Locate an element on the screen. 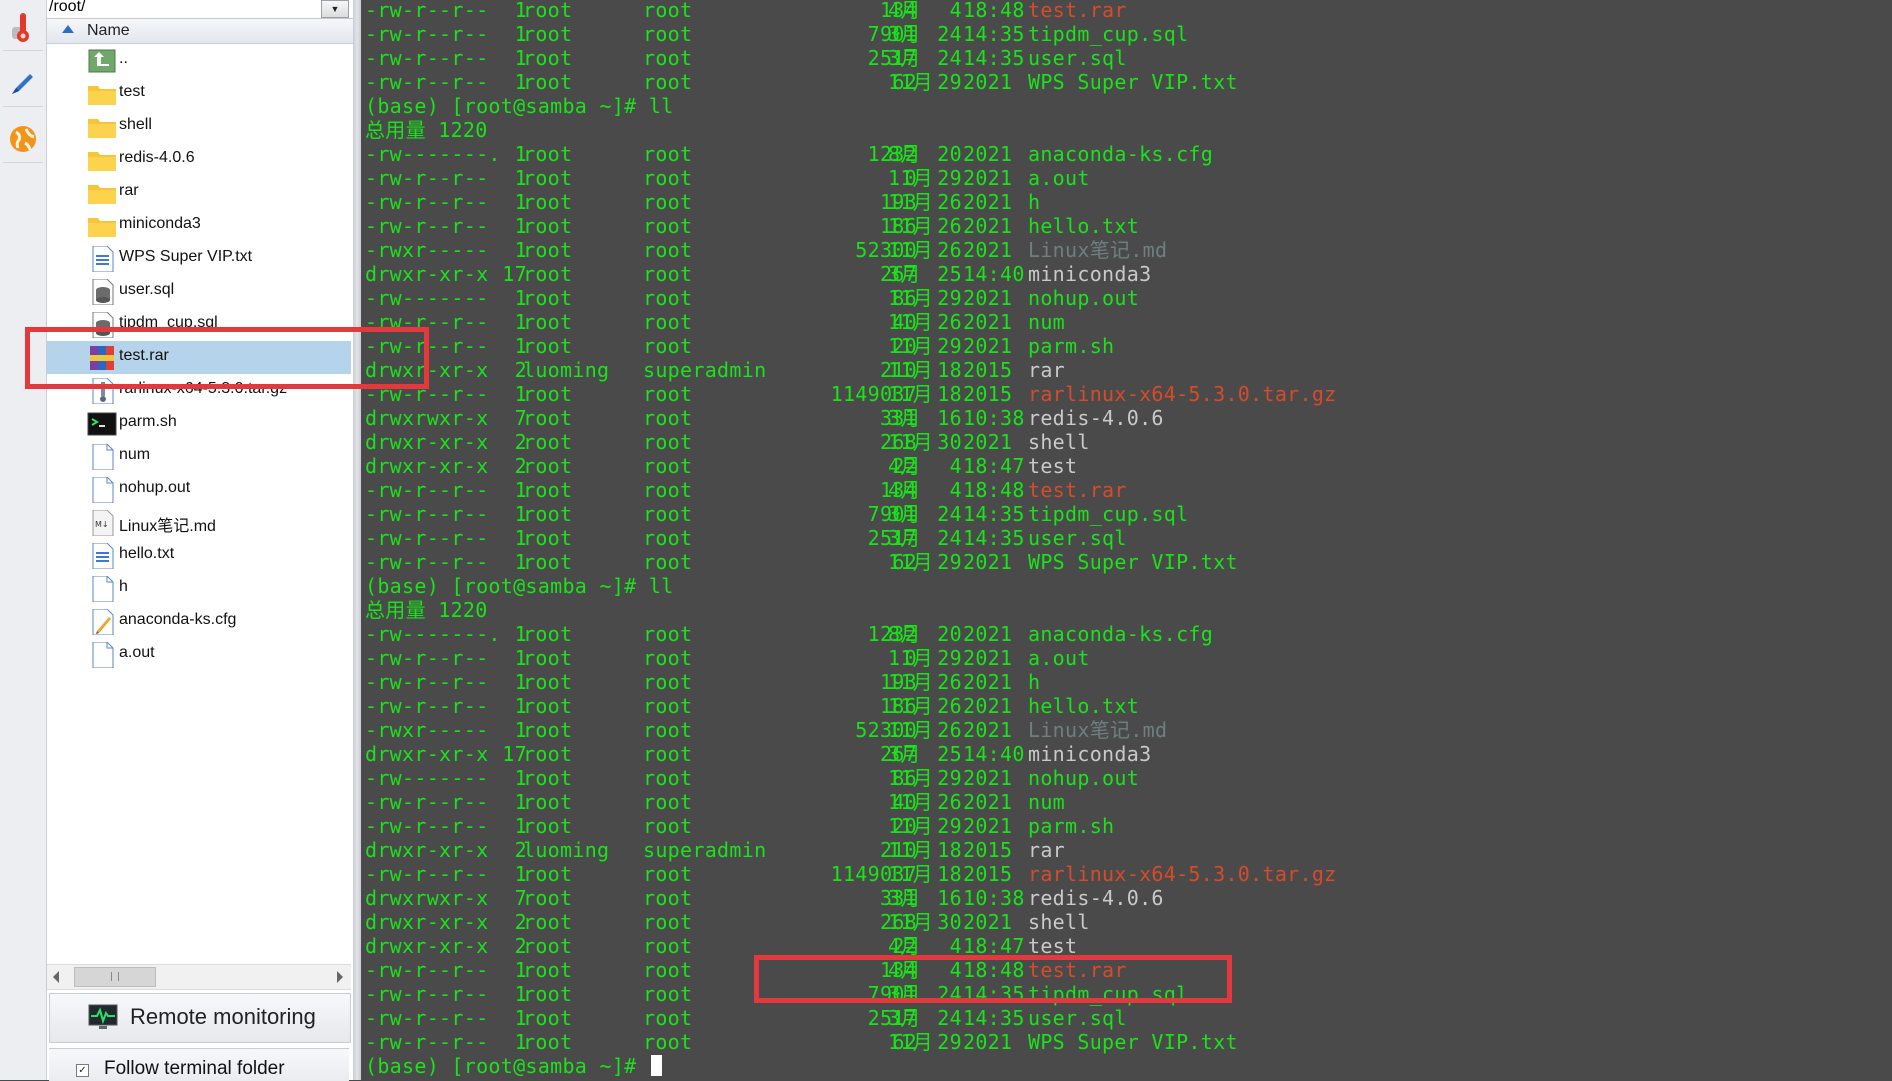  scroll-right-icon is located at coordinates (340, 977).